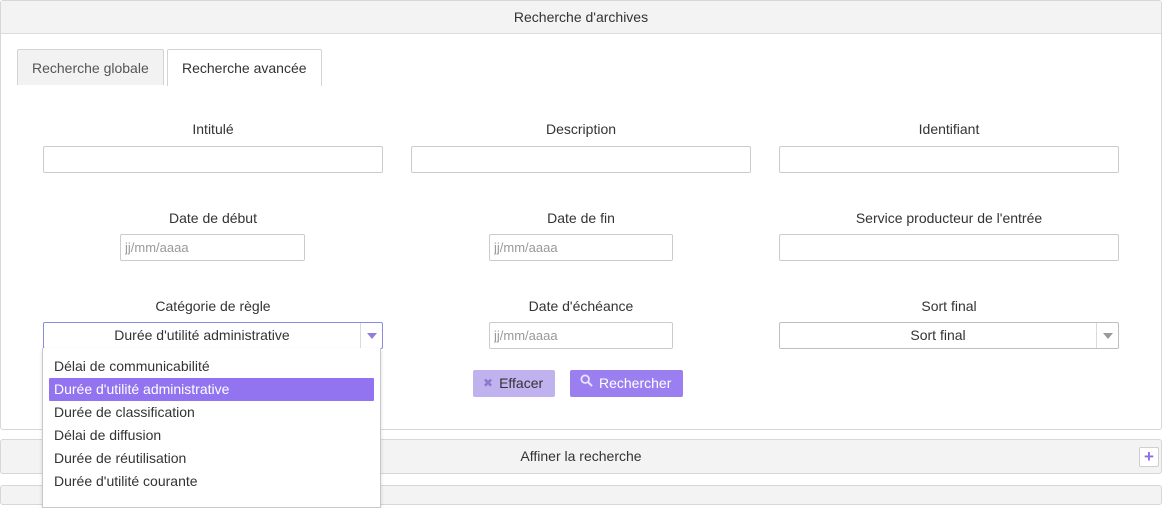  What do you see at coordinates (949, 218) in the screenshot?
I see `service-label: Service producteur de l'entrée` at bounding box center [949, 218].